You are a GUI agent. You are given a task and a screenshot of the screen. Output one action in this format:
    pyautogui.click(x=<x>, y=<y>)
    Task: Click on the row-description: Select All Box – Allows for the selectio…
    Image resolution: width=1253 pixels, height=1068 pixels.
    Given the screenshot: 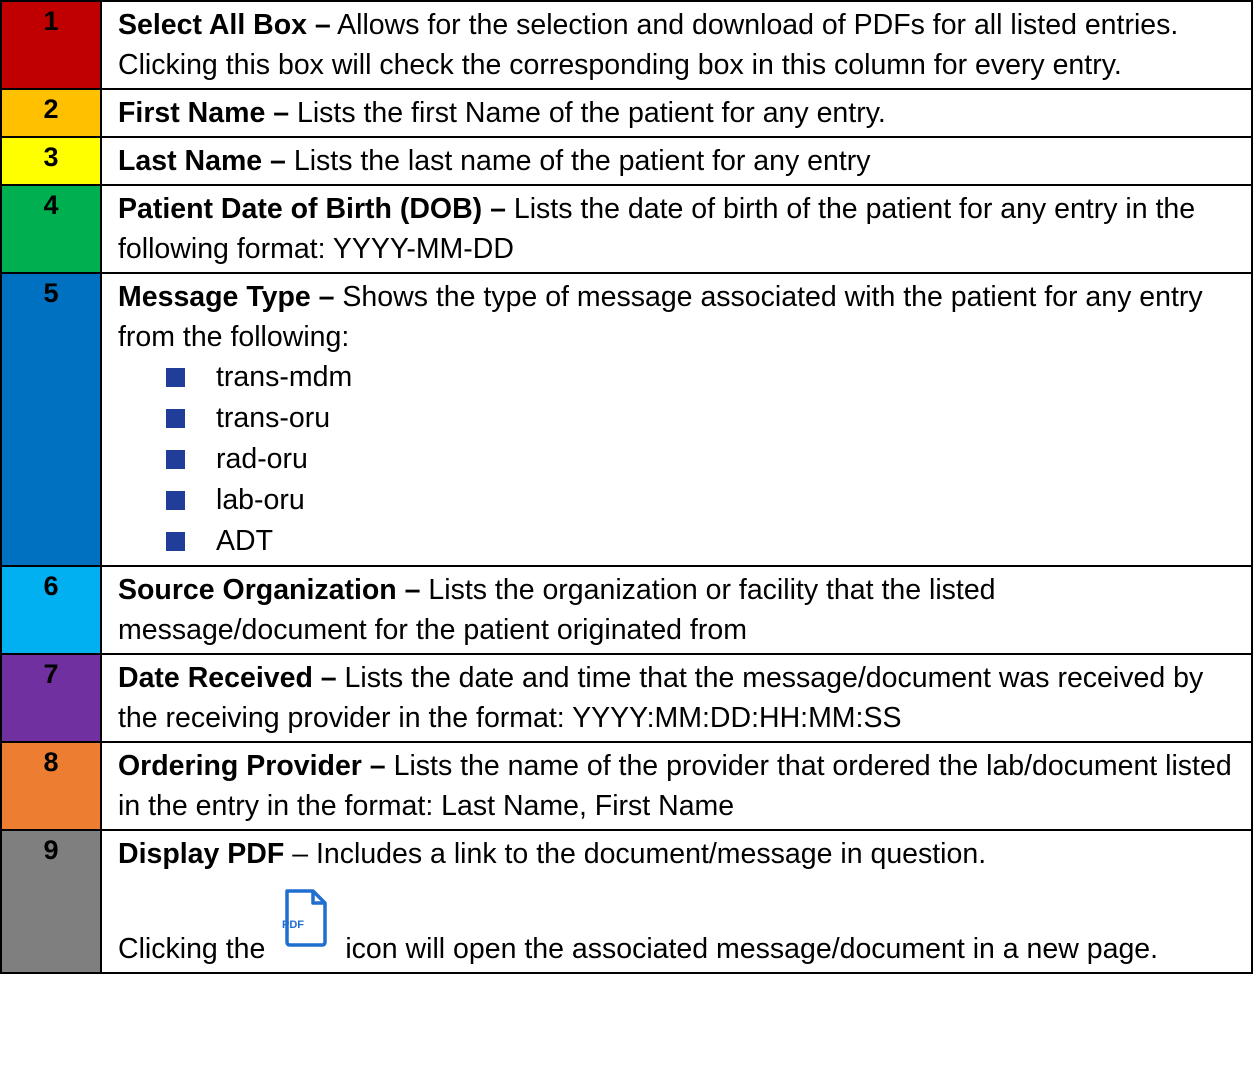 What is the action you would take?
    pyautogui.click(x=676, y=45)
    